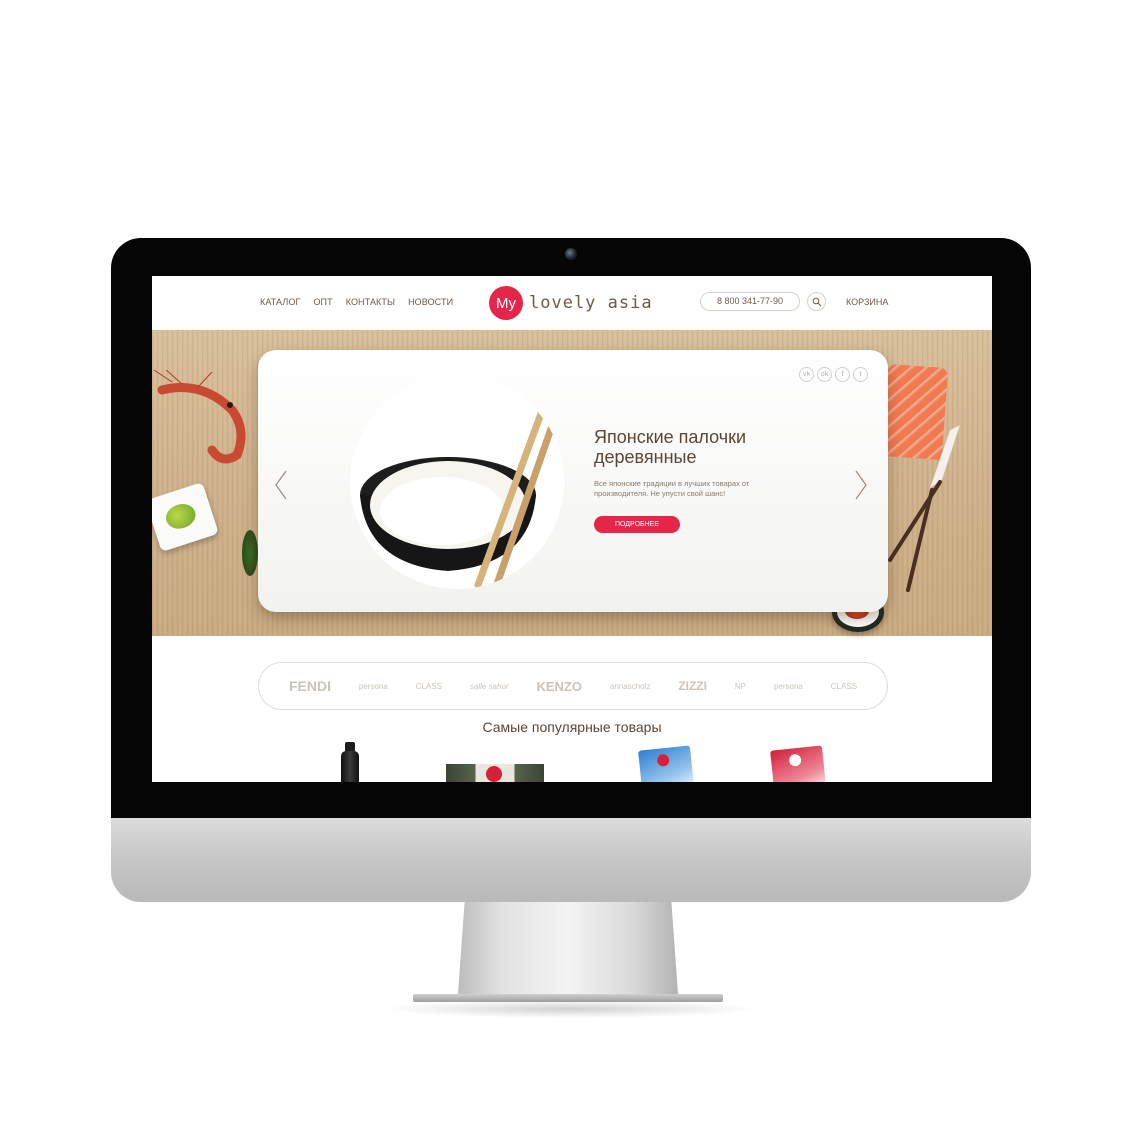 The width and height of the screenshot is (1144, 1144). I want to click on twitter-icon: t, so click(860, 374).